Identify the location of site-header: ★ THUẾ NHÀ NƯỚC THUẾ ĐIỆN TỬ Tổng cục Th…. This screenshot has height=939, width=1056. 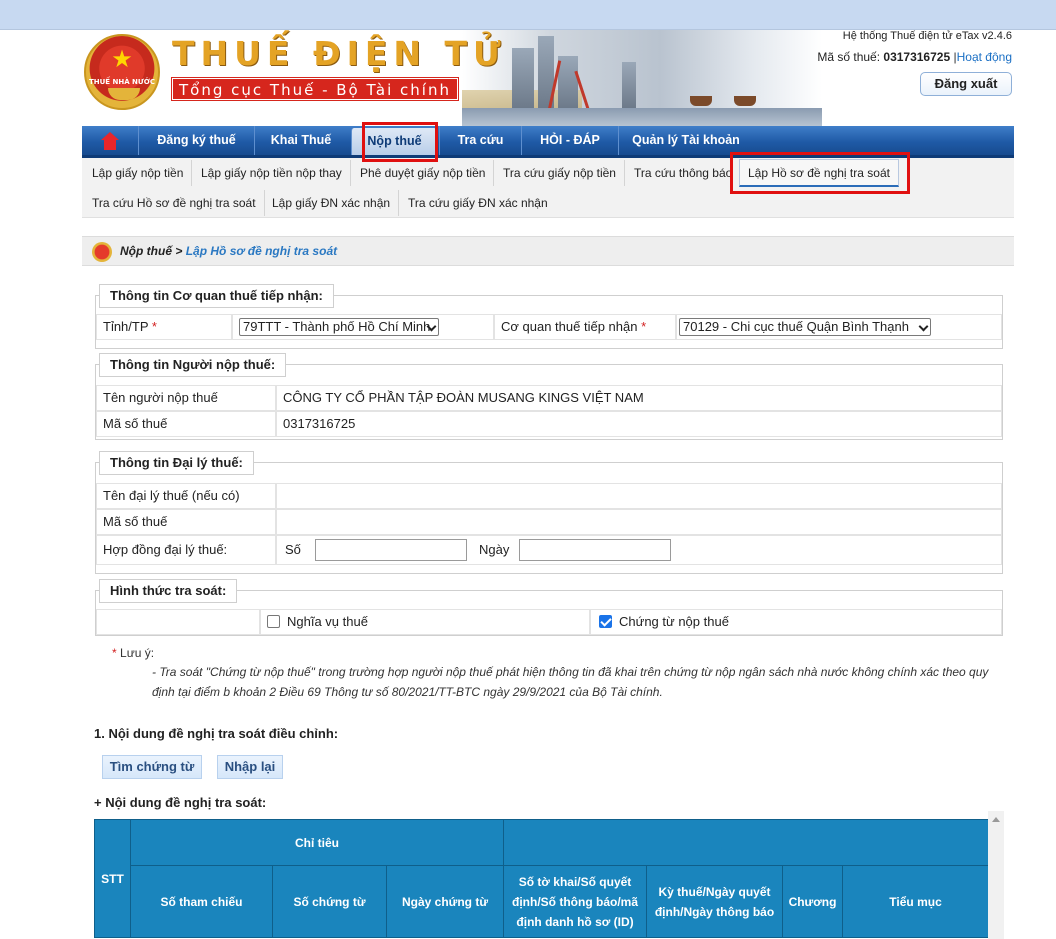
(548, 78).